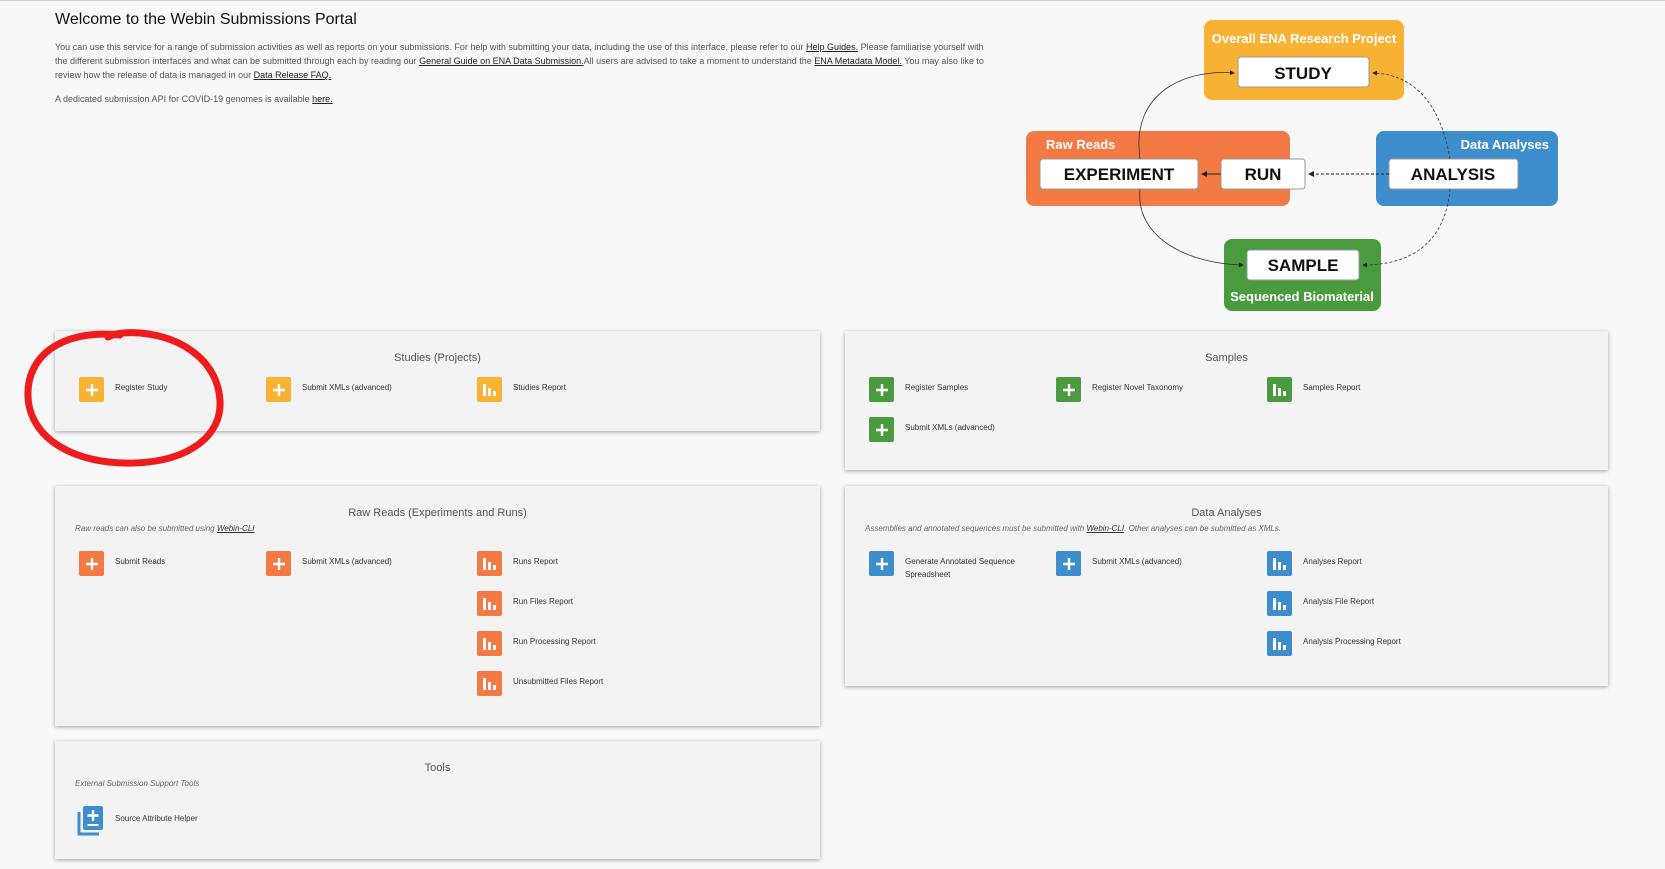 The height and width of the screenshot is (869, 1665). I want to click on data-analyses-card-title: Data Analyses, so click(1226, 513).